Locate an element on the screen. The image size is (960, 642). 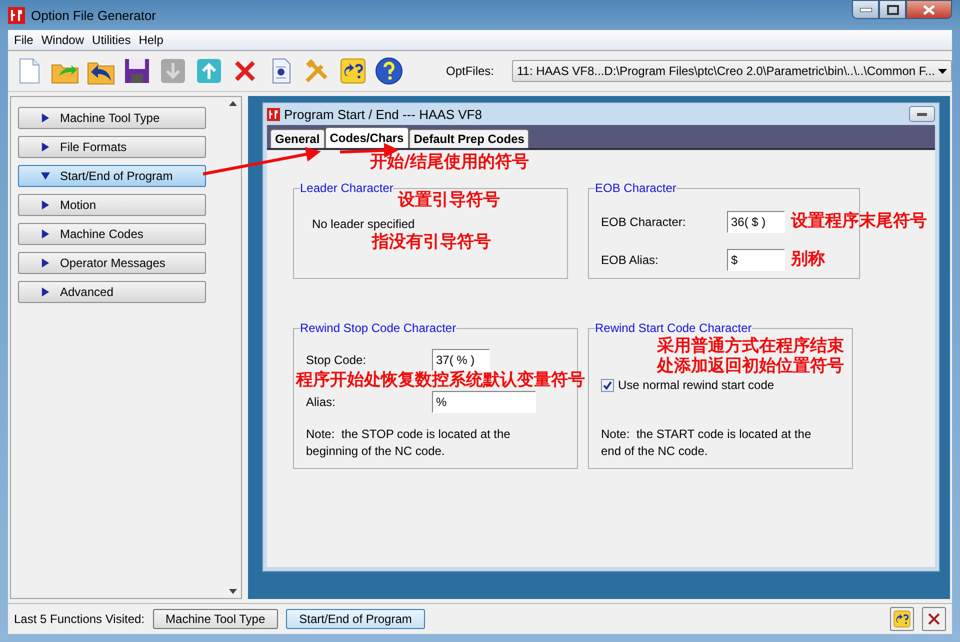
sidebar-item: Machine Tool Type is located at coordinates (112, 118).